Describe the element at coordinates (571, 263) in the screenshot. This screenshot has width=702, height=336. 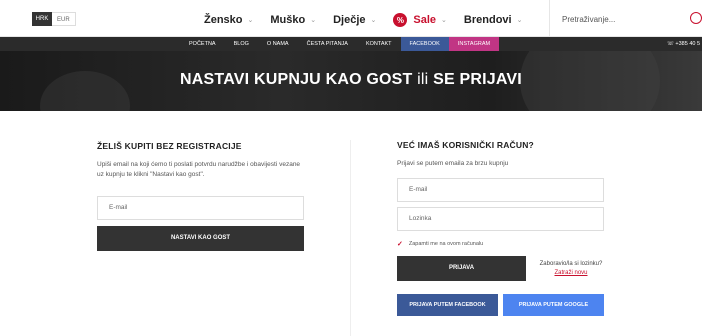
I see `forgot-password-text: Zaboravio/la si lozinku?` at that location.